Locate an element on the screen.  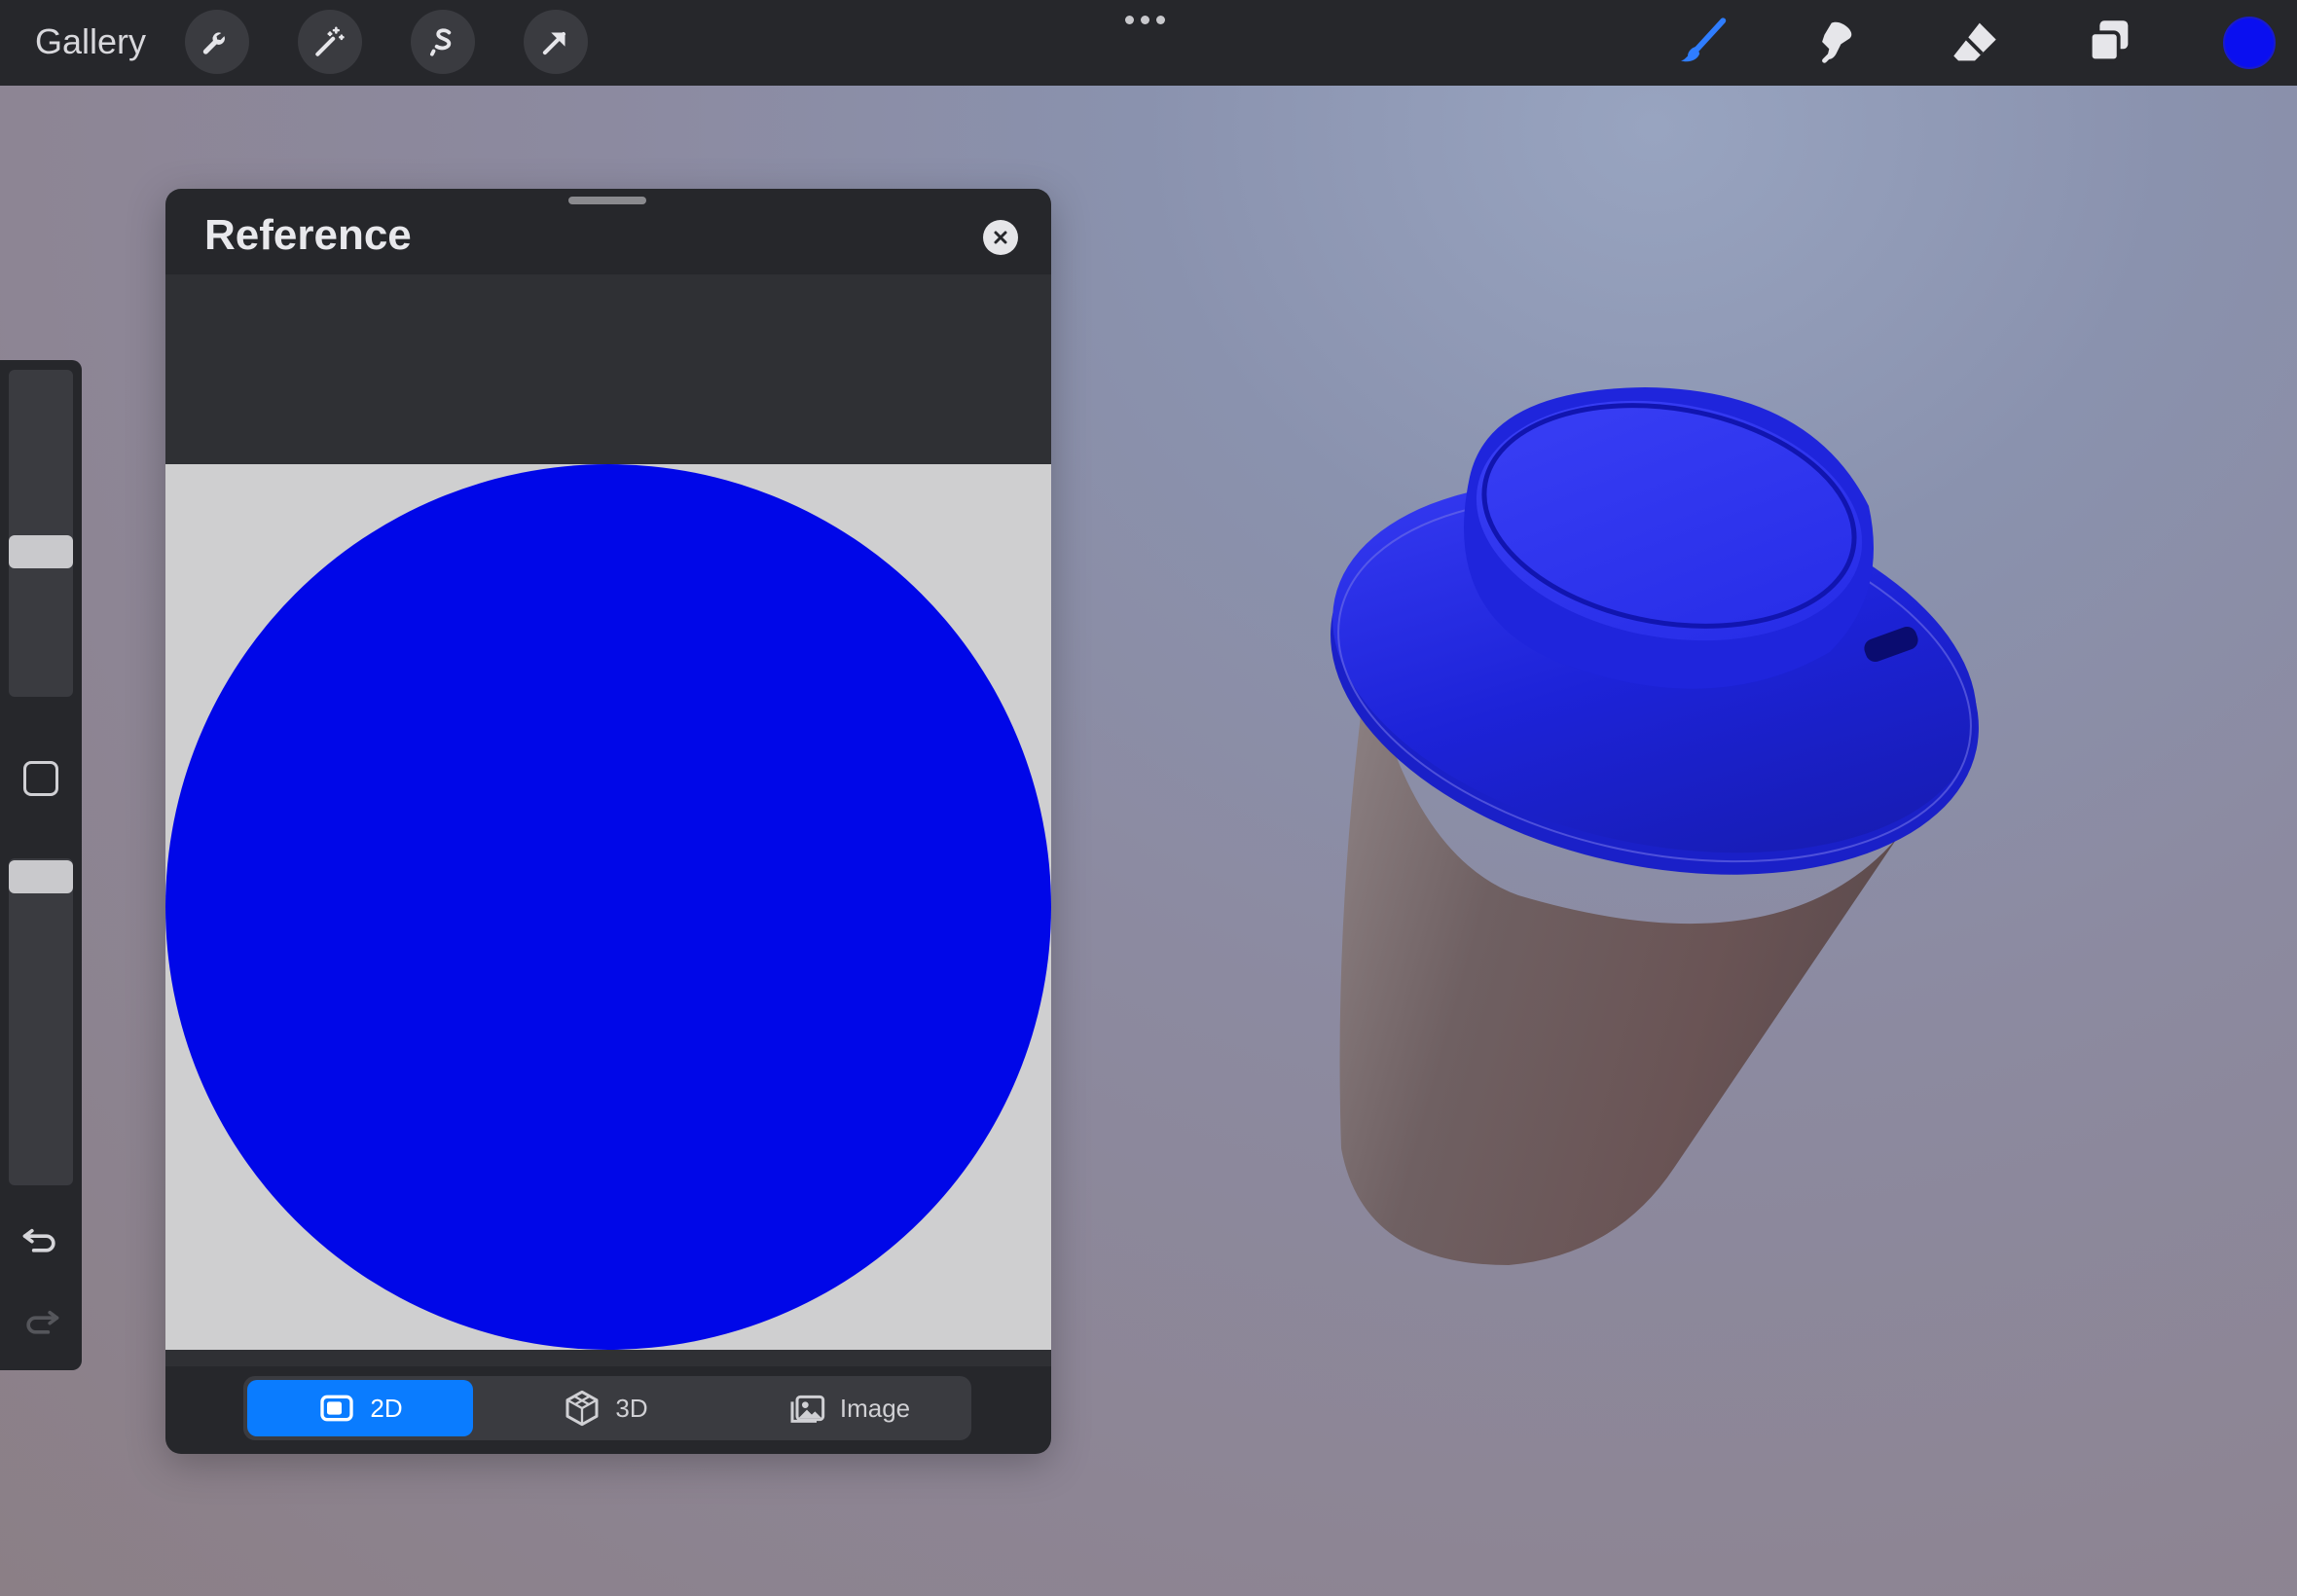
undo-icon is located at coordinates (40, 1237).